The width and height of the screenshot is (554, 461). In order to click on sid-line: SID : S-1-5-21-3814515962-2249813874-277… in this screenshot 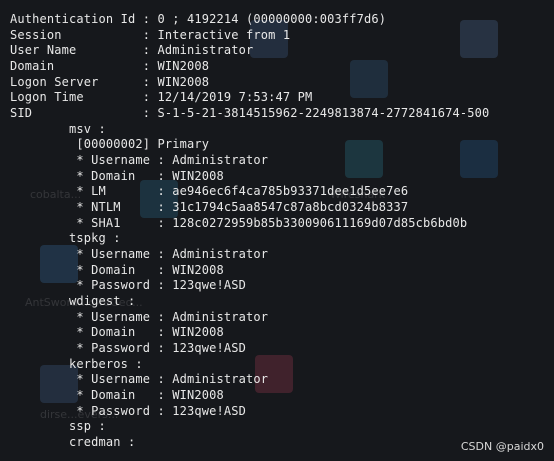, I will do `click(250, 113)`.